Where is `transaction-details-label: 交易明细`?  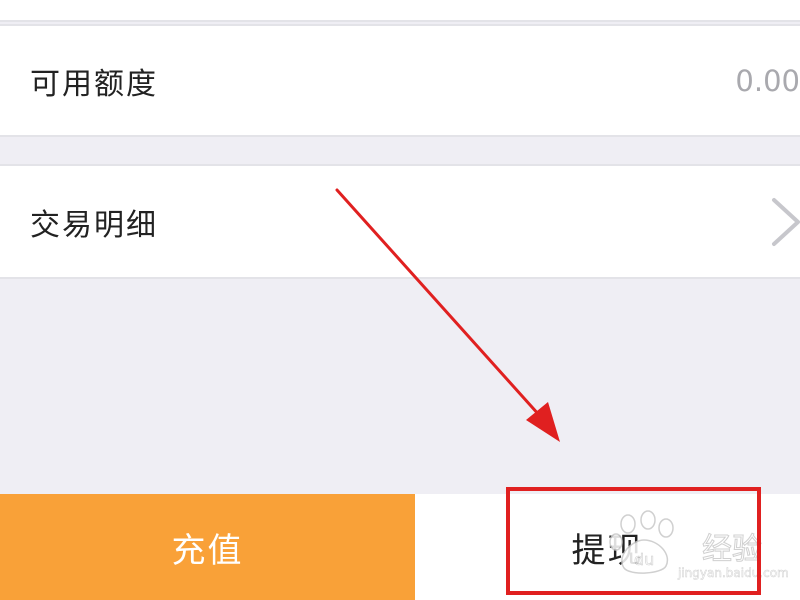
transaction-details-label: 交易明细 is located at coordinates (94, 225).